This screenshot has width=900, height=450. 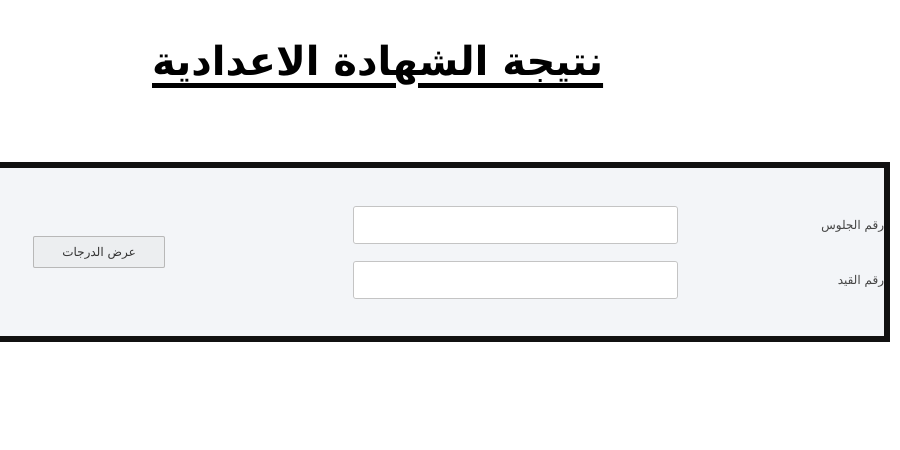 What do you see at coordinates (852, 225) in the screenshot?
I see `field-label: رقم الجلوس` at bounding box center [852, 225].